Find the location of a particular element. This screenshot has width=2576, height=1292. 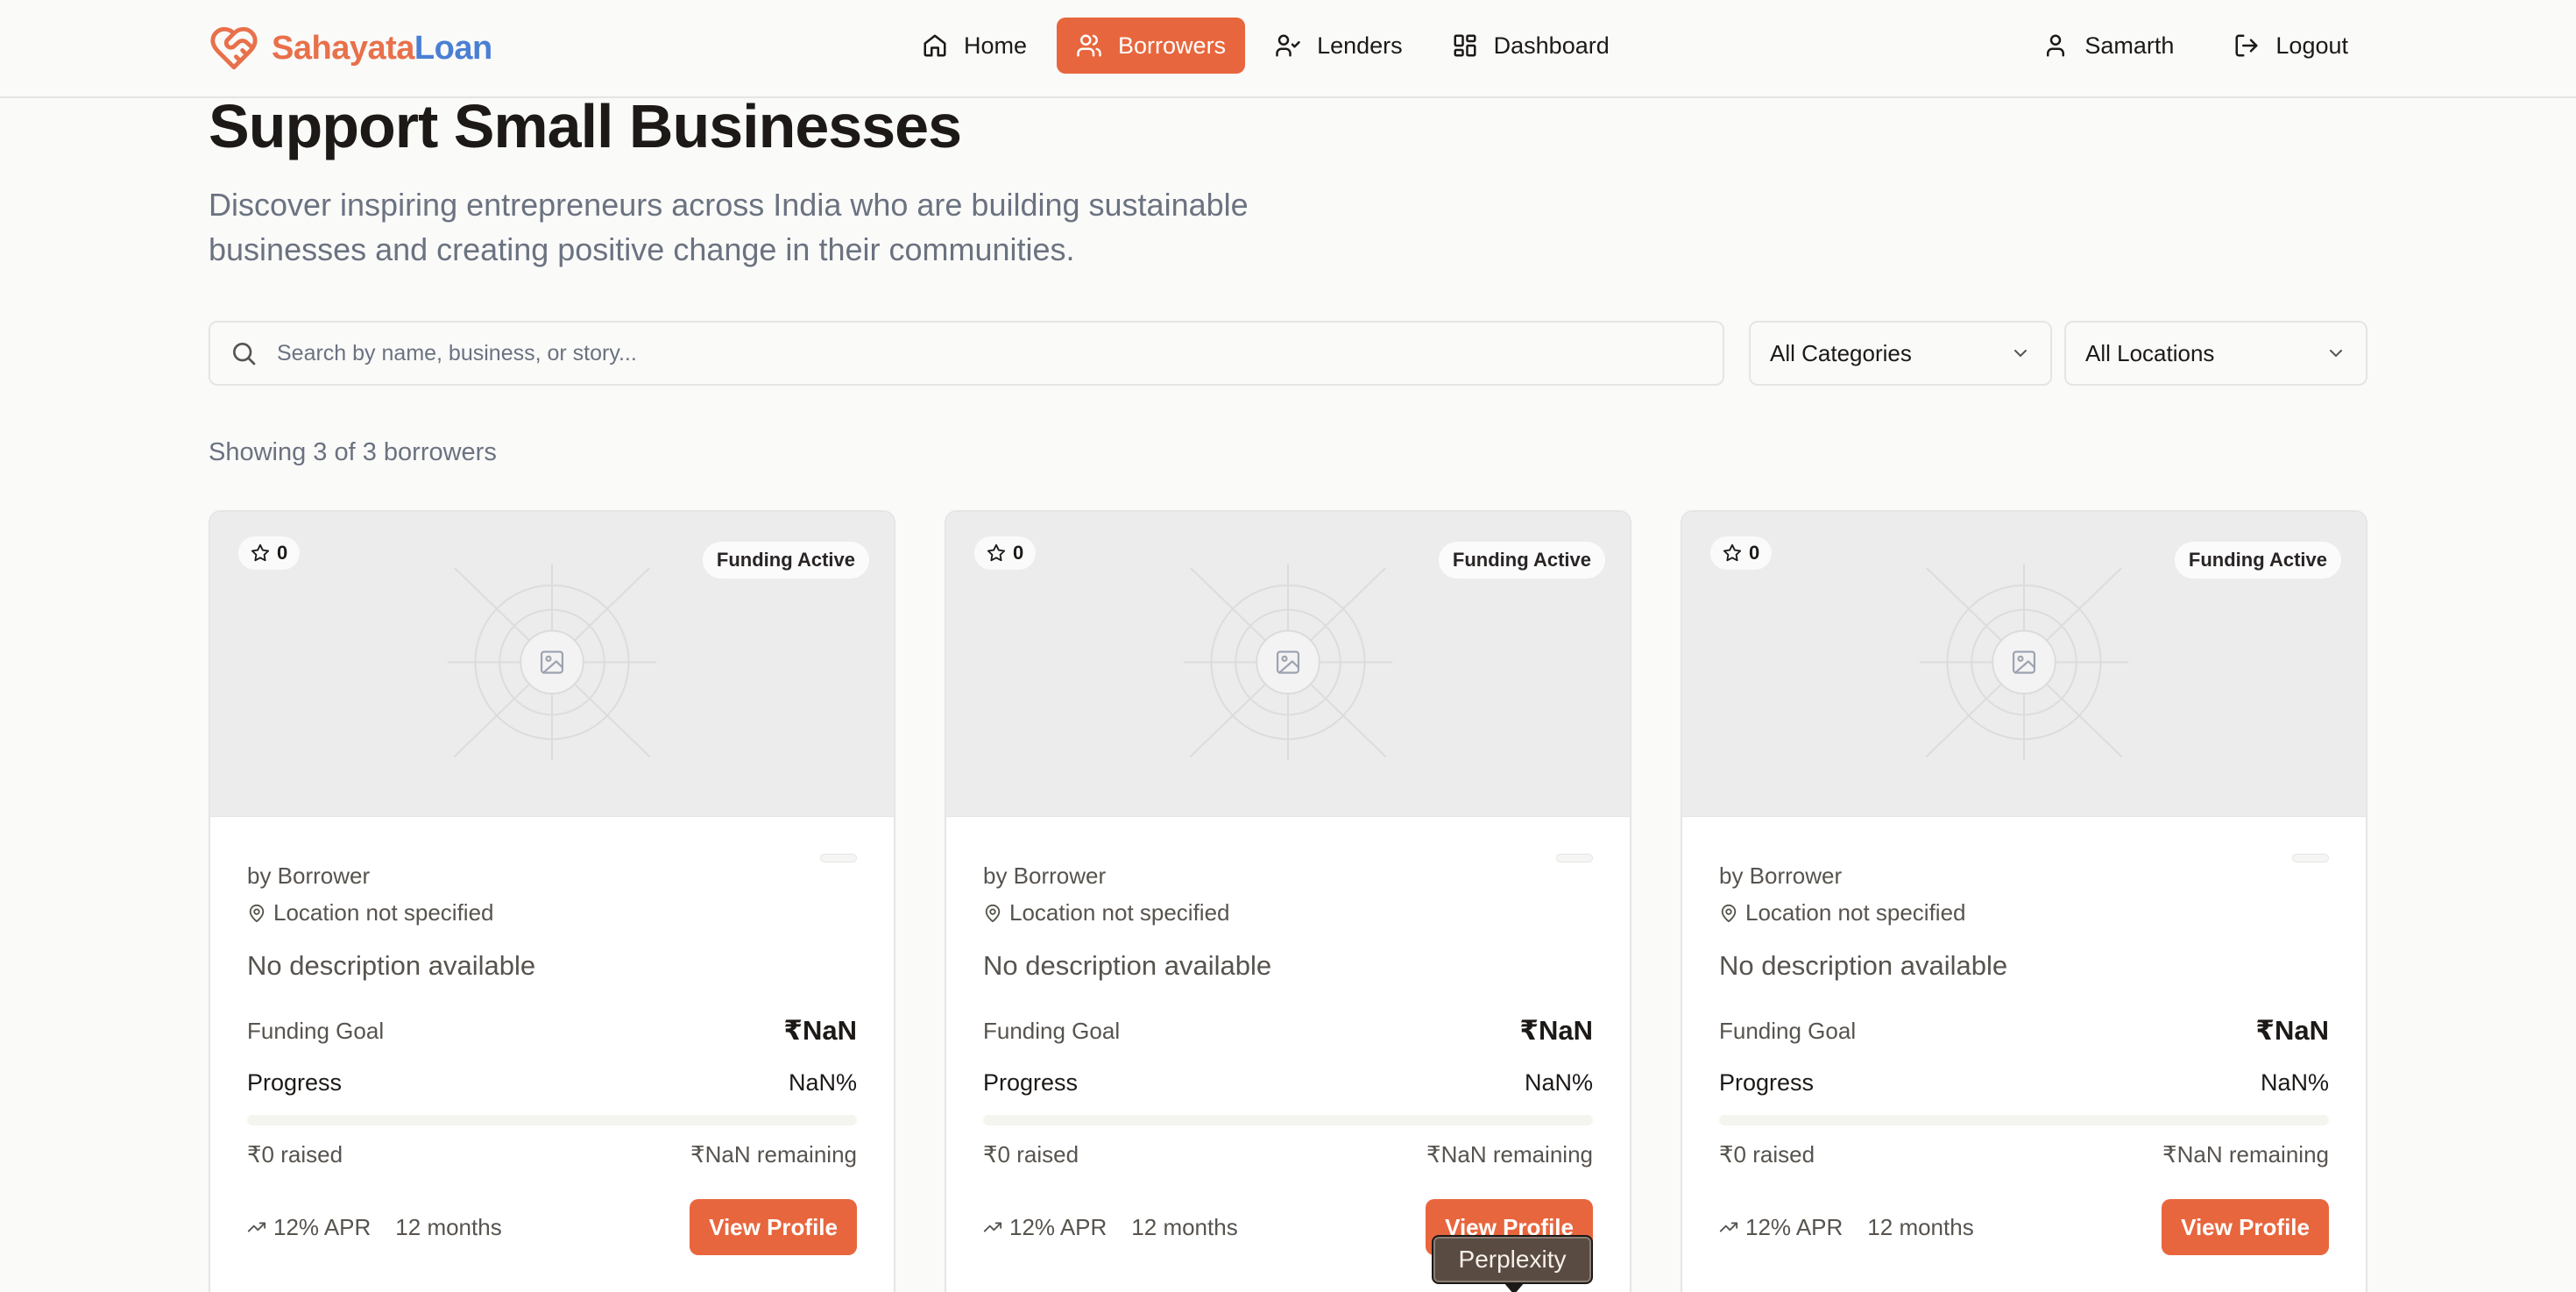

logout-button: Logout is located at coordinates (2290, 46).